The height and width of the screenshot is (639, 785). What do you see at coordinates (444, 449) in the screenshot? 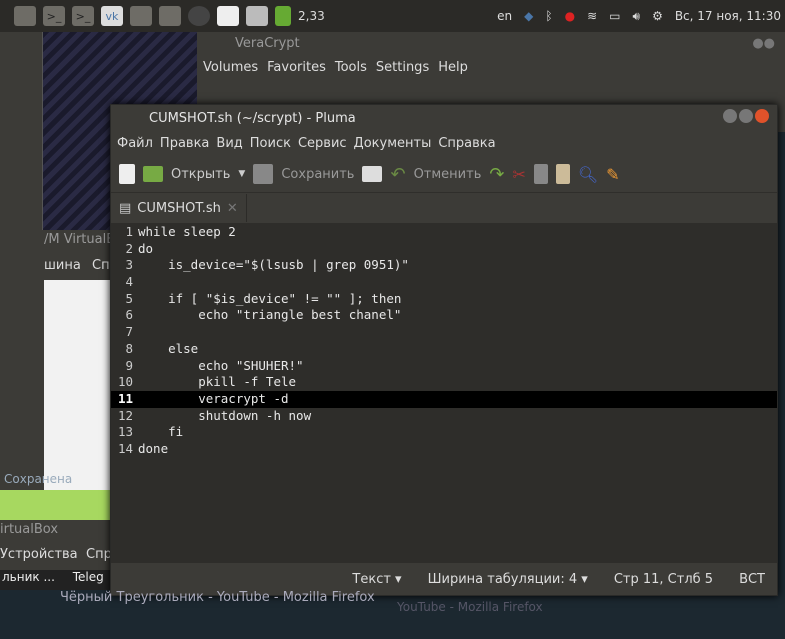
I see `code-line: 14 done` at bounding box center [444, 449].